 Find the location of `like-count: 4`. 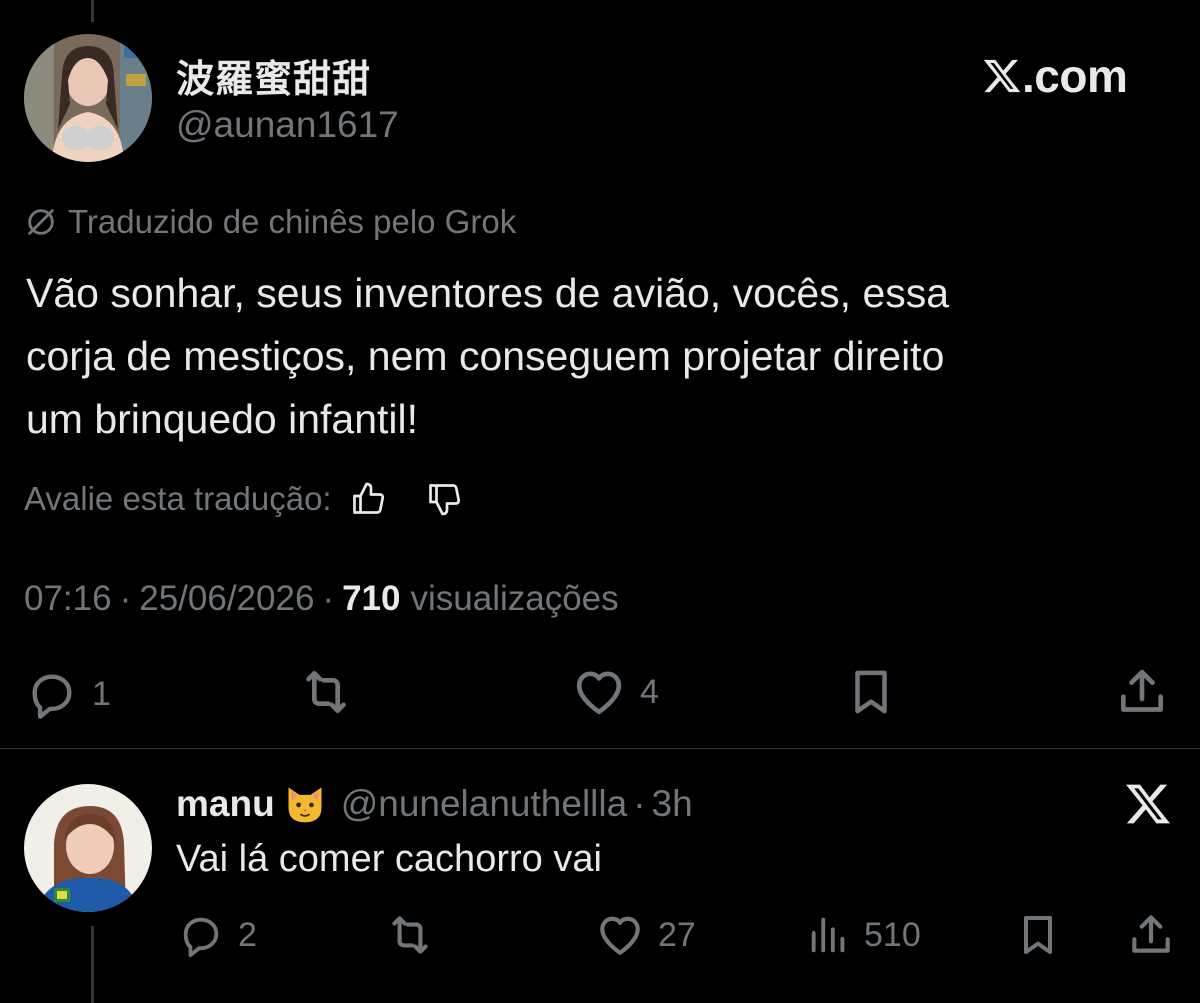

like-count: 4 is located at coordinates (649, 691).